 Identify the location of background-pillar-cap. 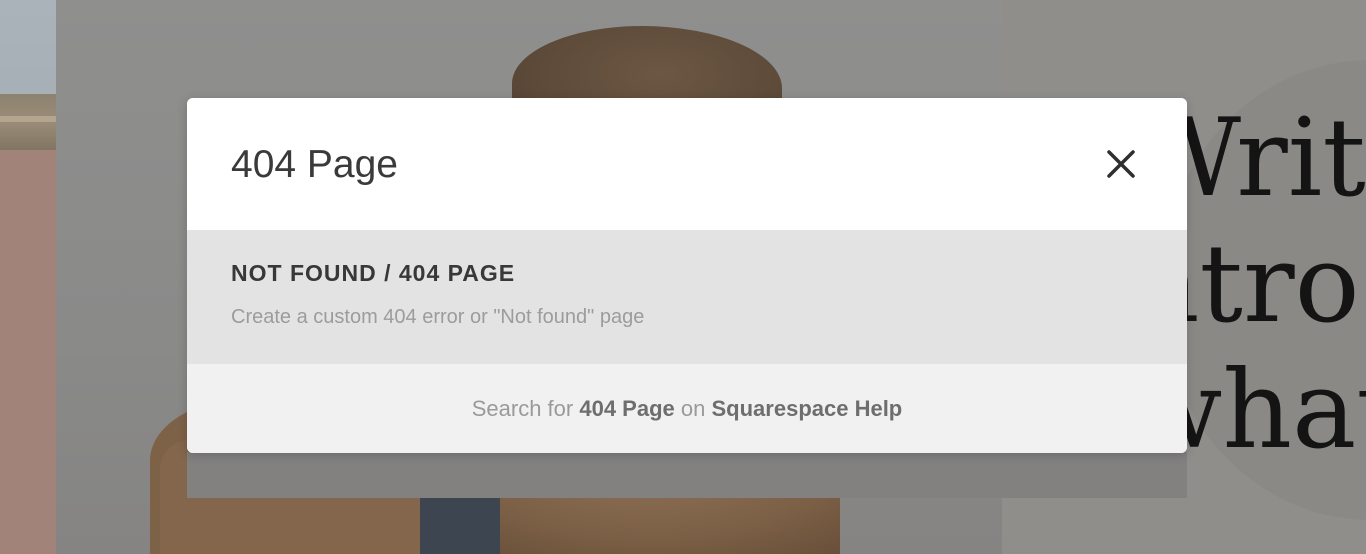
(28, 125).